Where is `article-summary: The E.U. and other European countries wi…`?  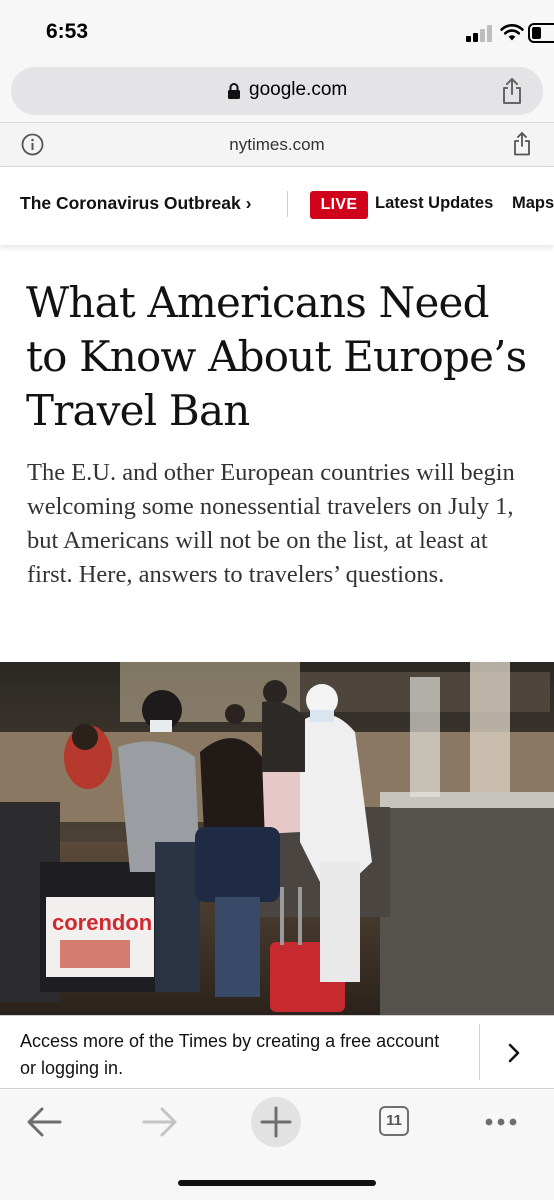 article-summary: The E.U. and other European countries wi… is located at coordinates (271, 523).